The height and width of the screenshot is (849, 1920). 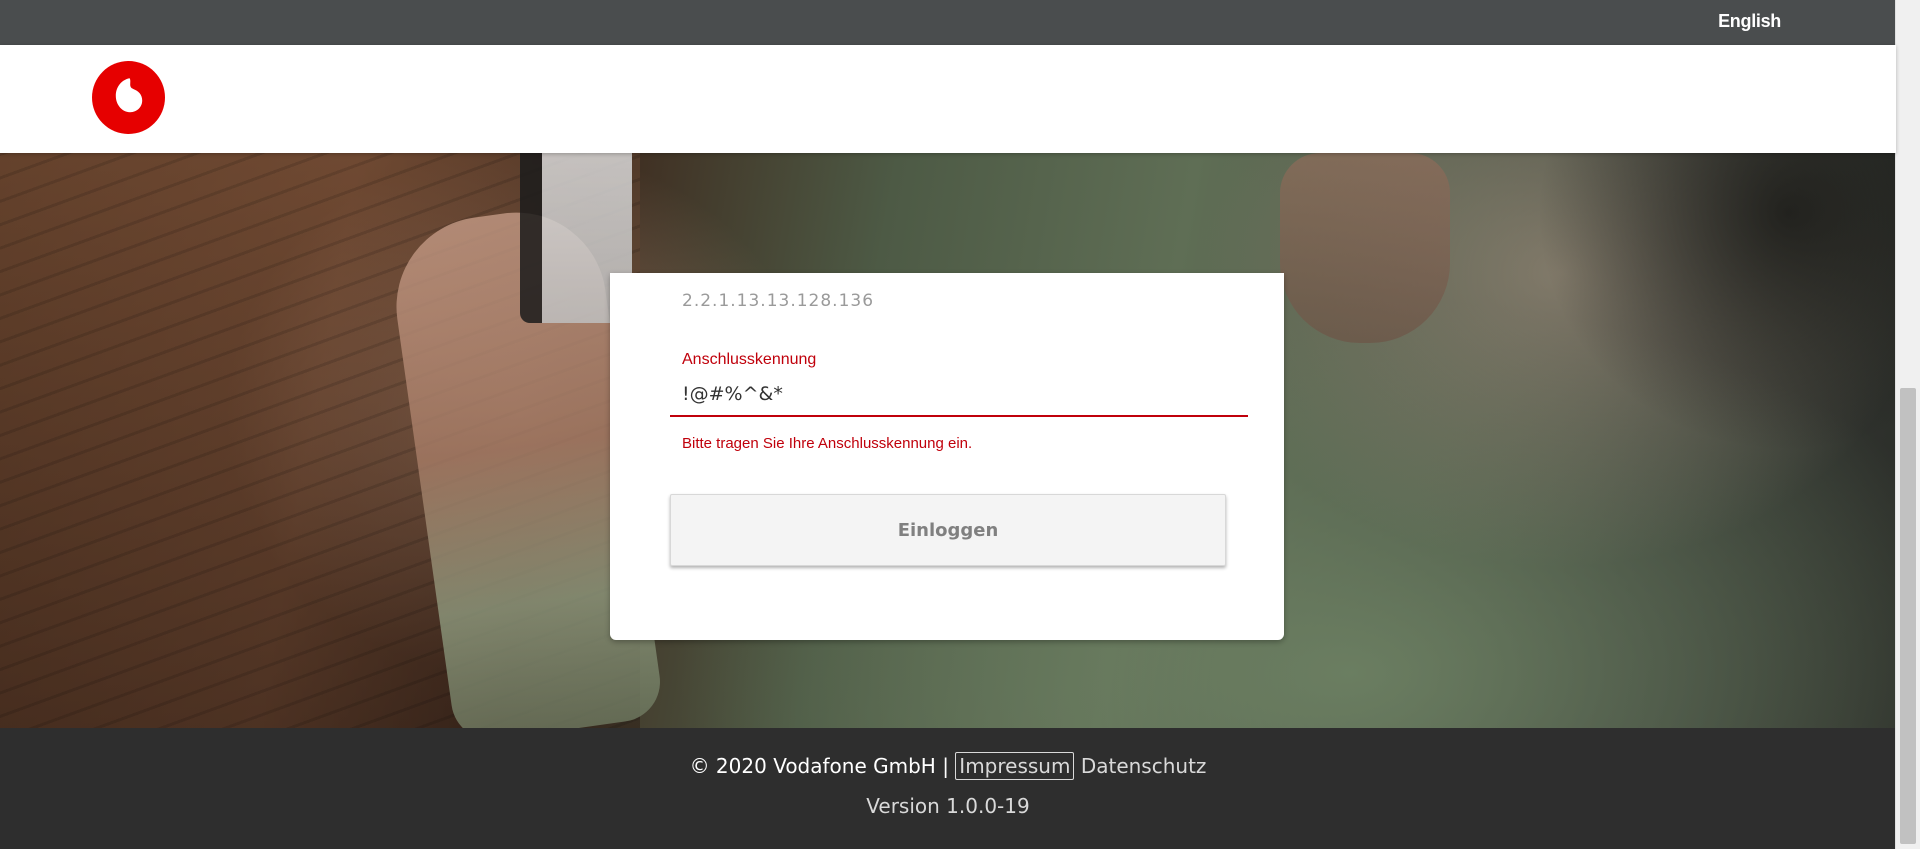 What do you see at coordinates (948, 22) in the screenshot?
I see `language-bar: English` at bounding box center [948, 22].